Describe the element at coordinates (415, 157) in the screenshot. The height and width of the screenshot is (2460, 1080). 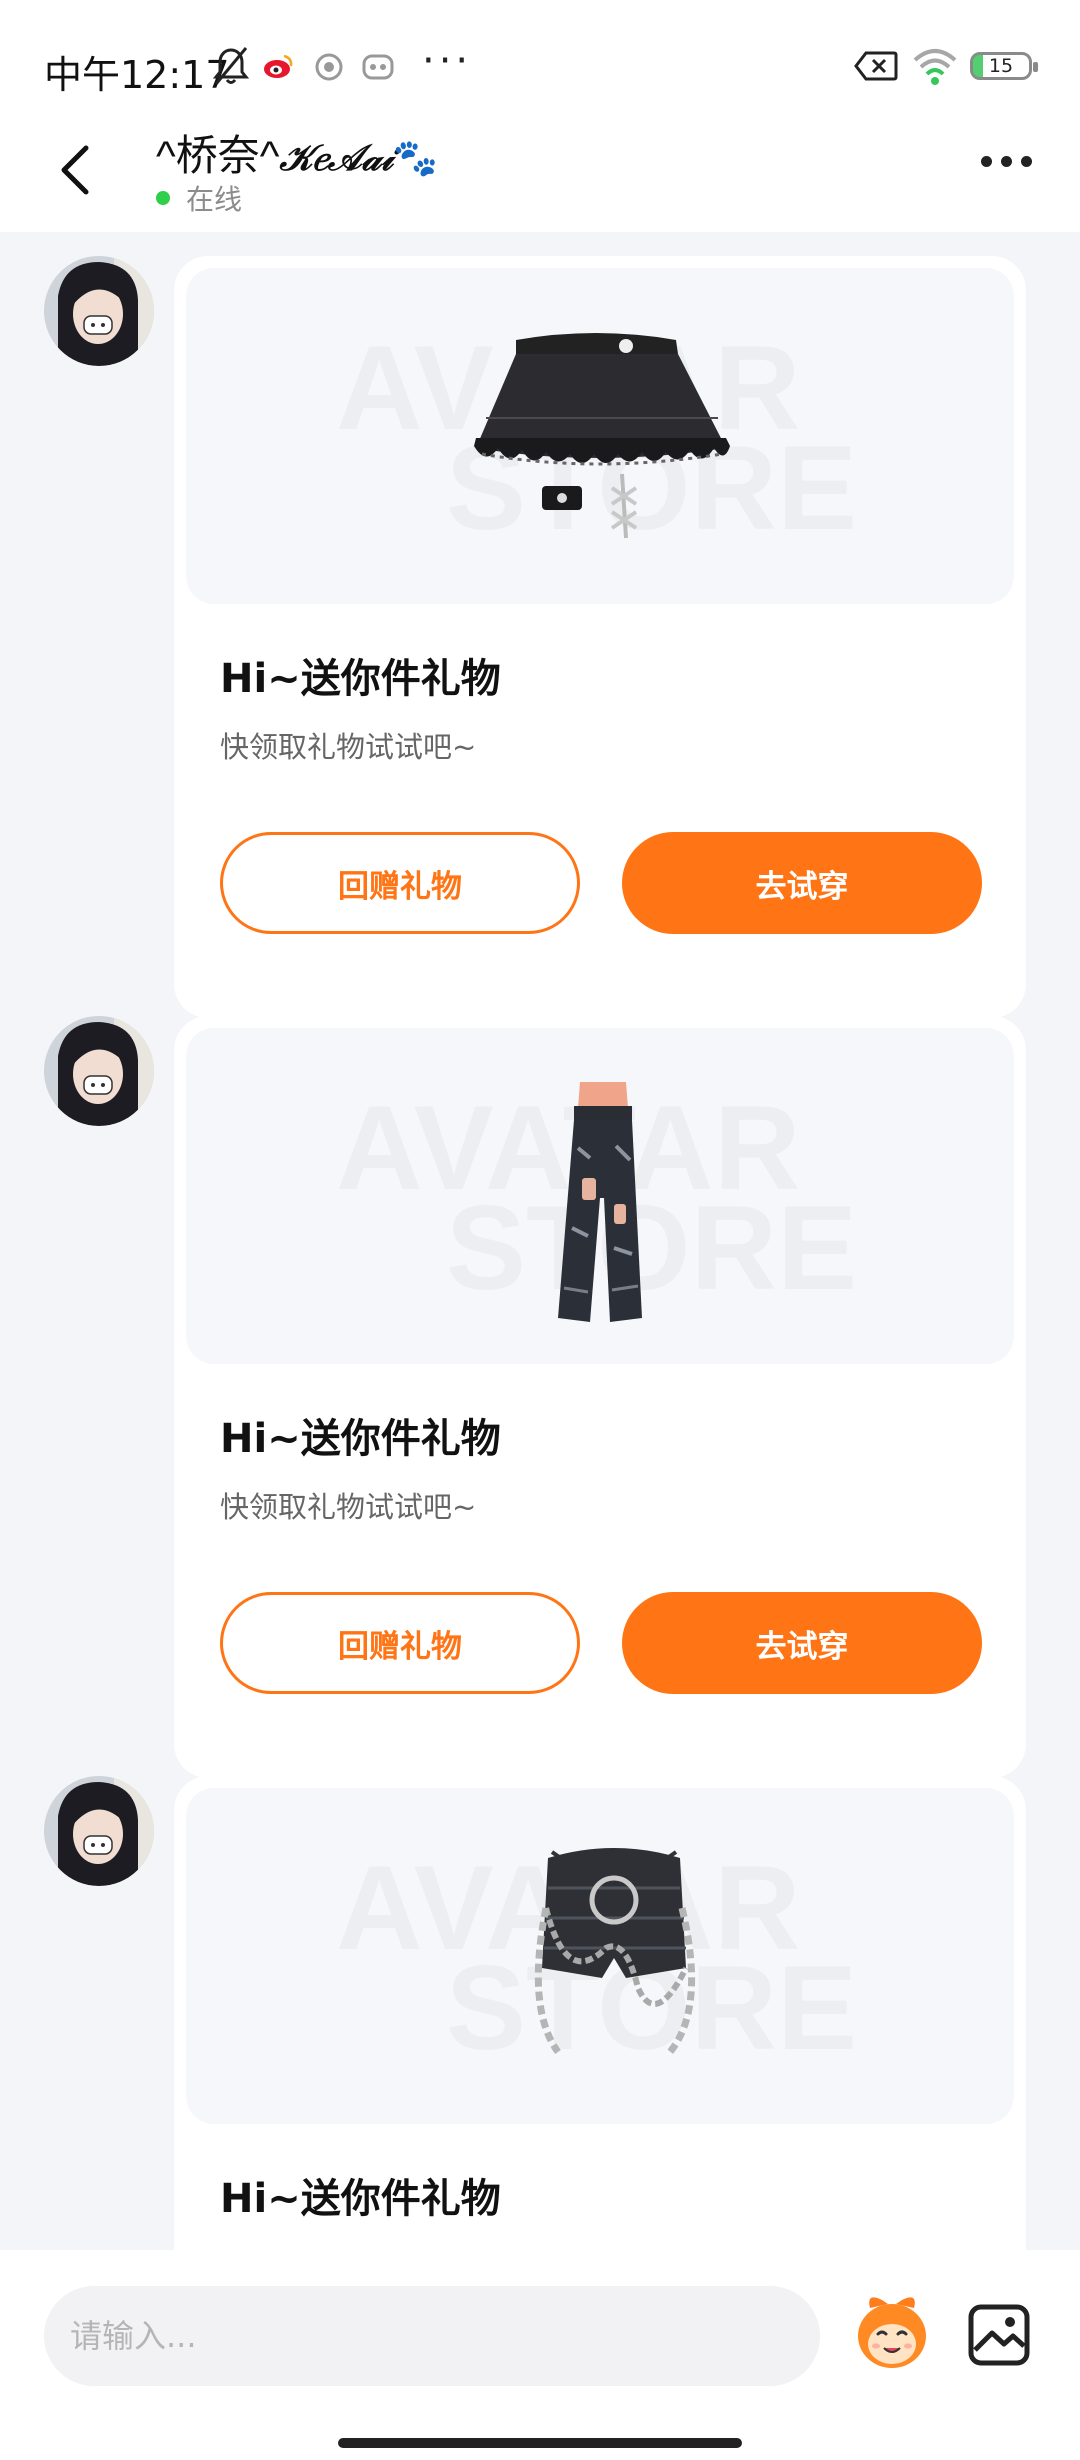
I see `paw-icon: 🐾` at that location.